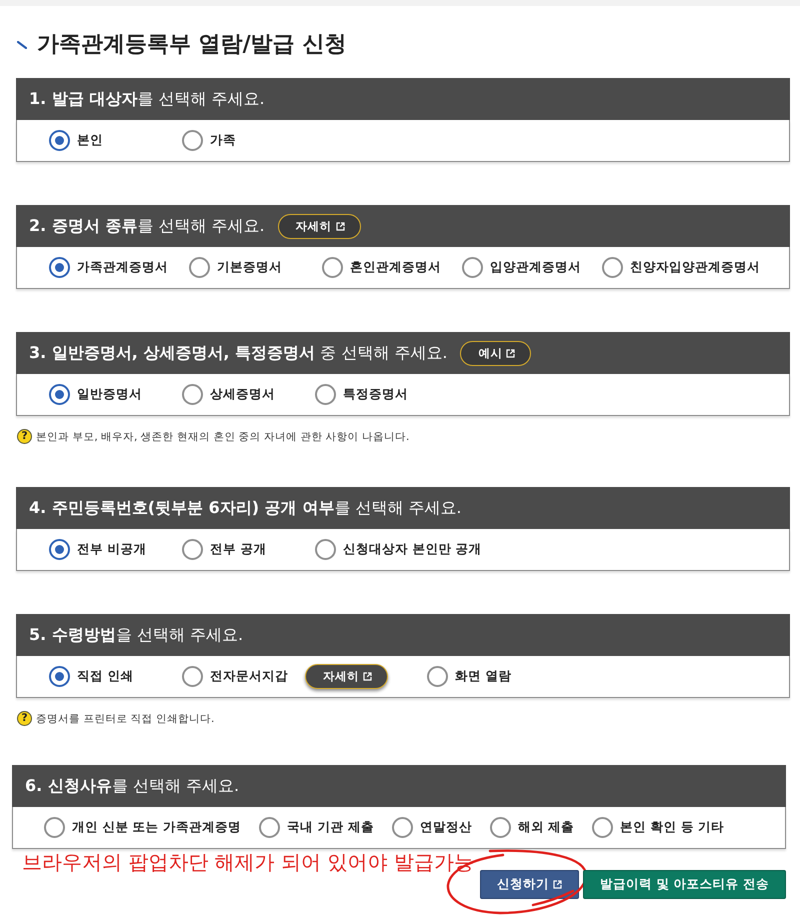  What do you see at coordinates (238, 549) in the screenshot?
I see `option-label: 전부 공개` at bounding box center [238, 549].